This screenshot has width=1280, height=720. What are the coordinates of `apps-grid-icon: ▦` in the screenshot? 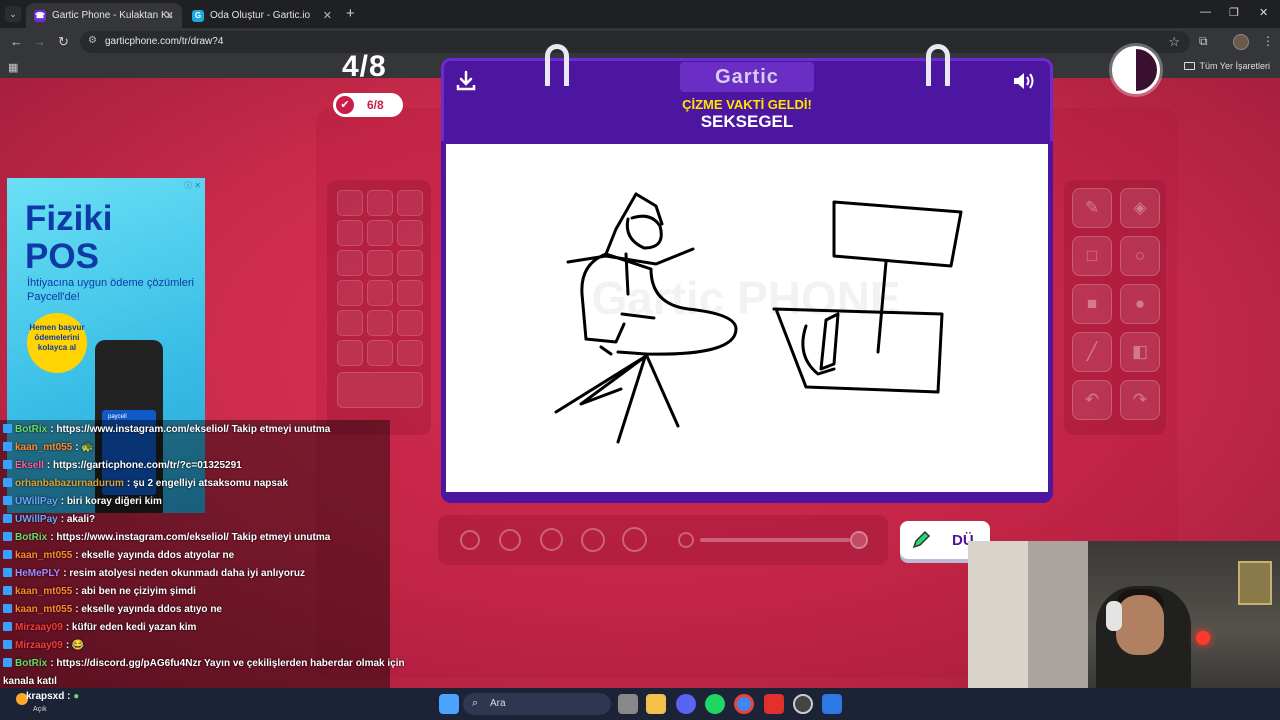 It's located at (13, 67).